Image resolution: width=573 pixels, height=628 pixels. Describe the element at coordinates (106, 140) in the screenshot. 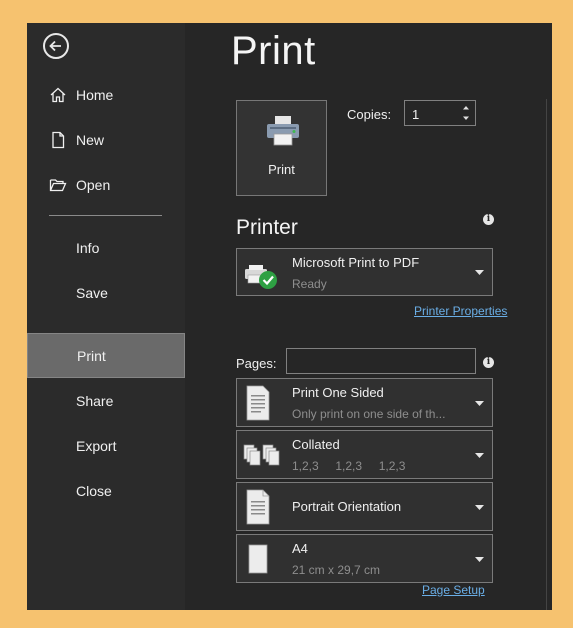

I see `sidebar-item-new: New` at that location.